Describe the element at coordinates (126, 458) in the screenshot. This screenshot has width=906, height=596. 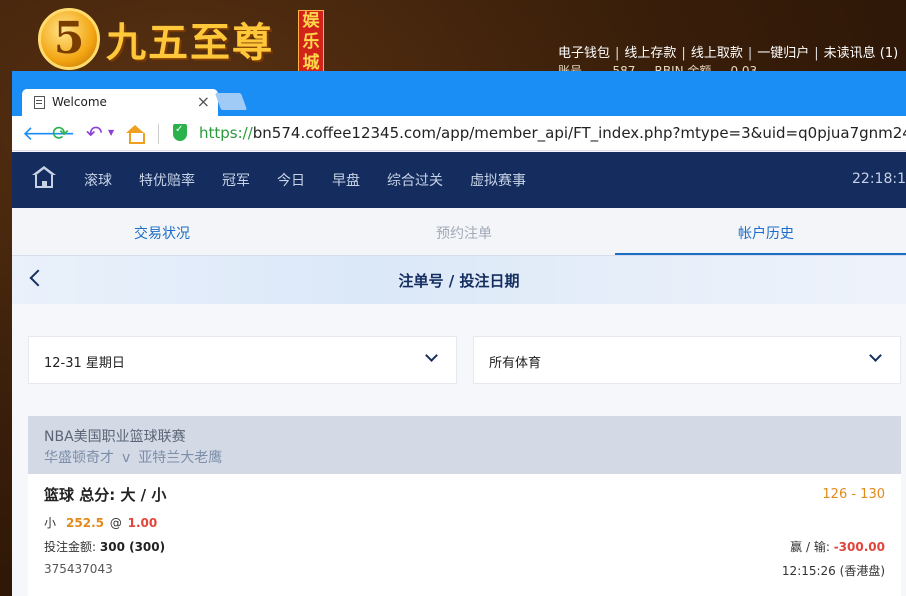
I see `versus: v` at that location.